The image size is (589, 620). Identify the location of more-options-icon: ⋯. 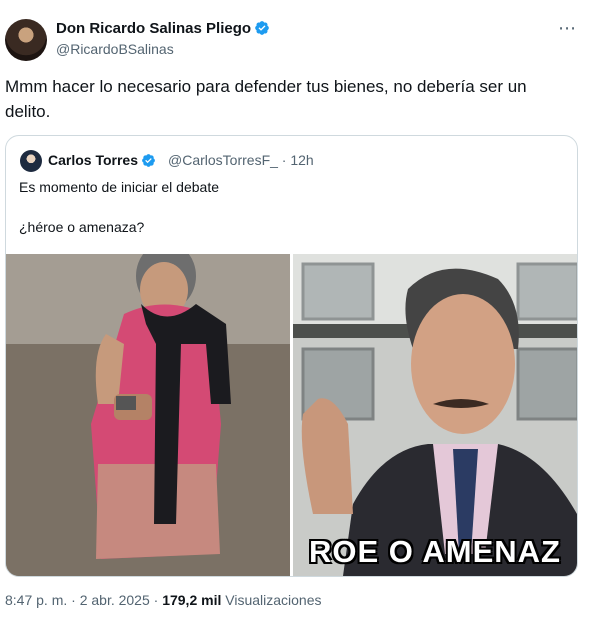
(567, 28).